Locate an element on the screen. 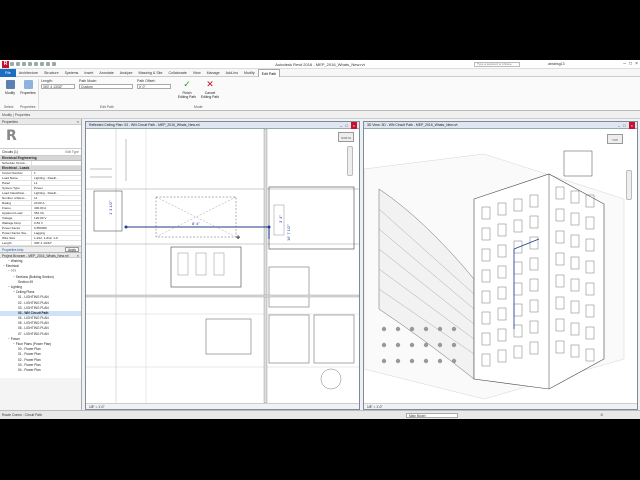  tab-structure: Structure is located at coordinates (51, 73).